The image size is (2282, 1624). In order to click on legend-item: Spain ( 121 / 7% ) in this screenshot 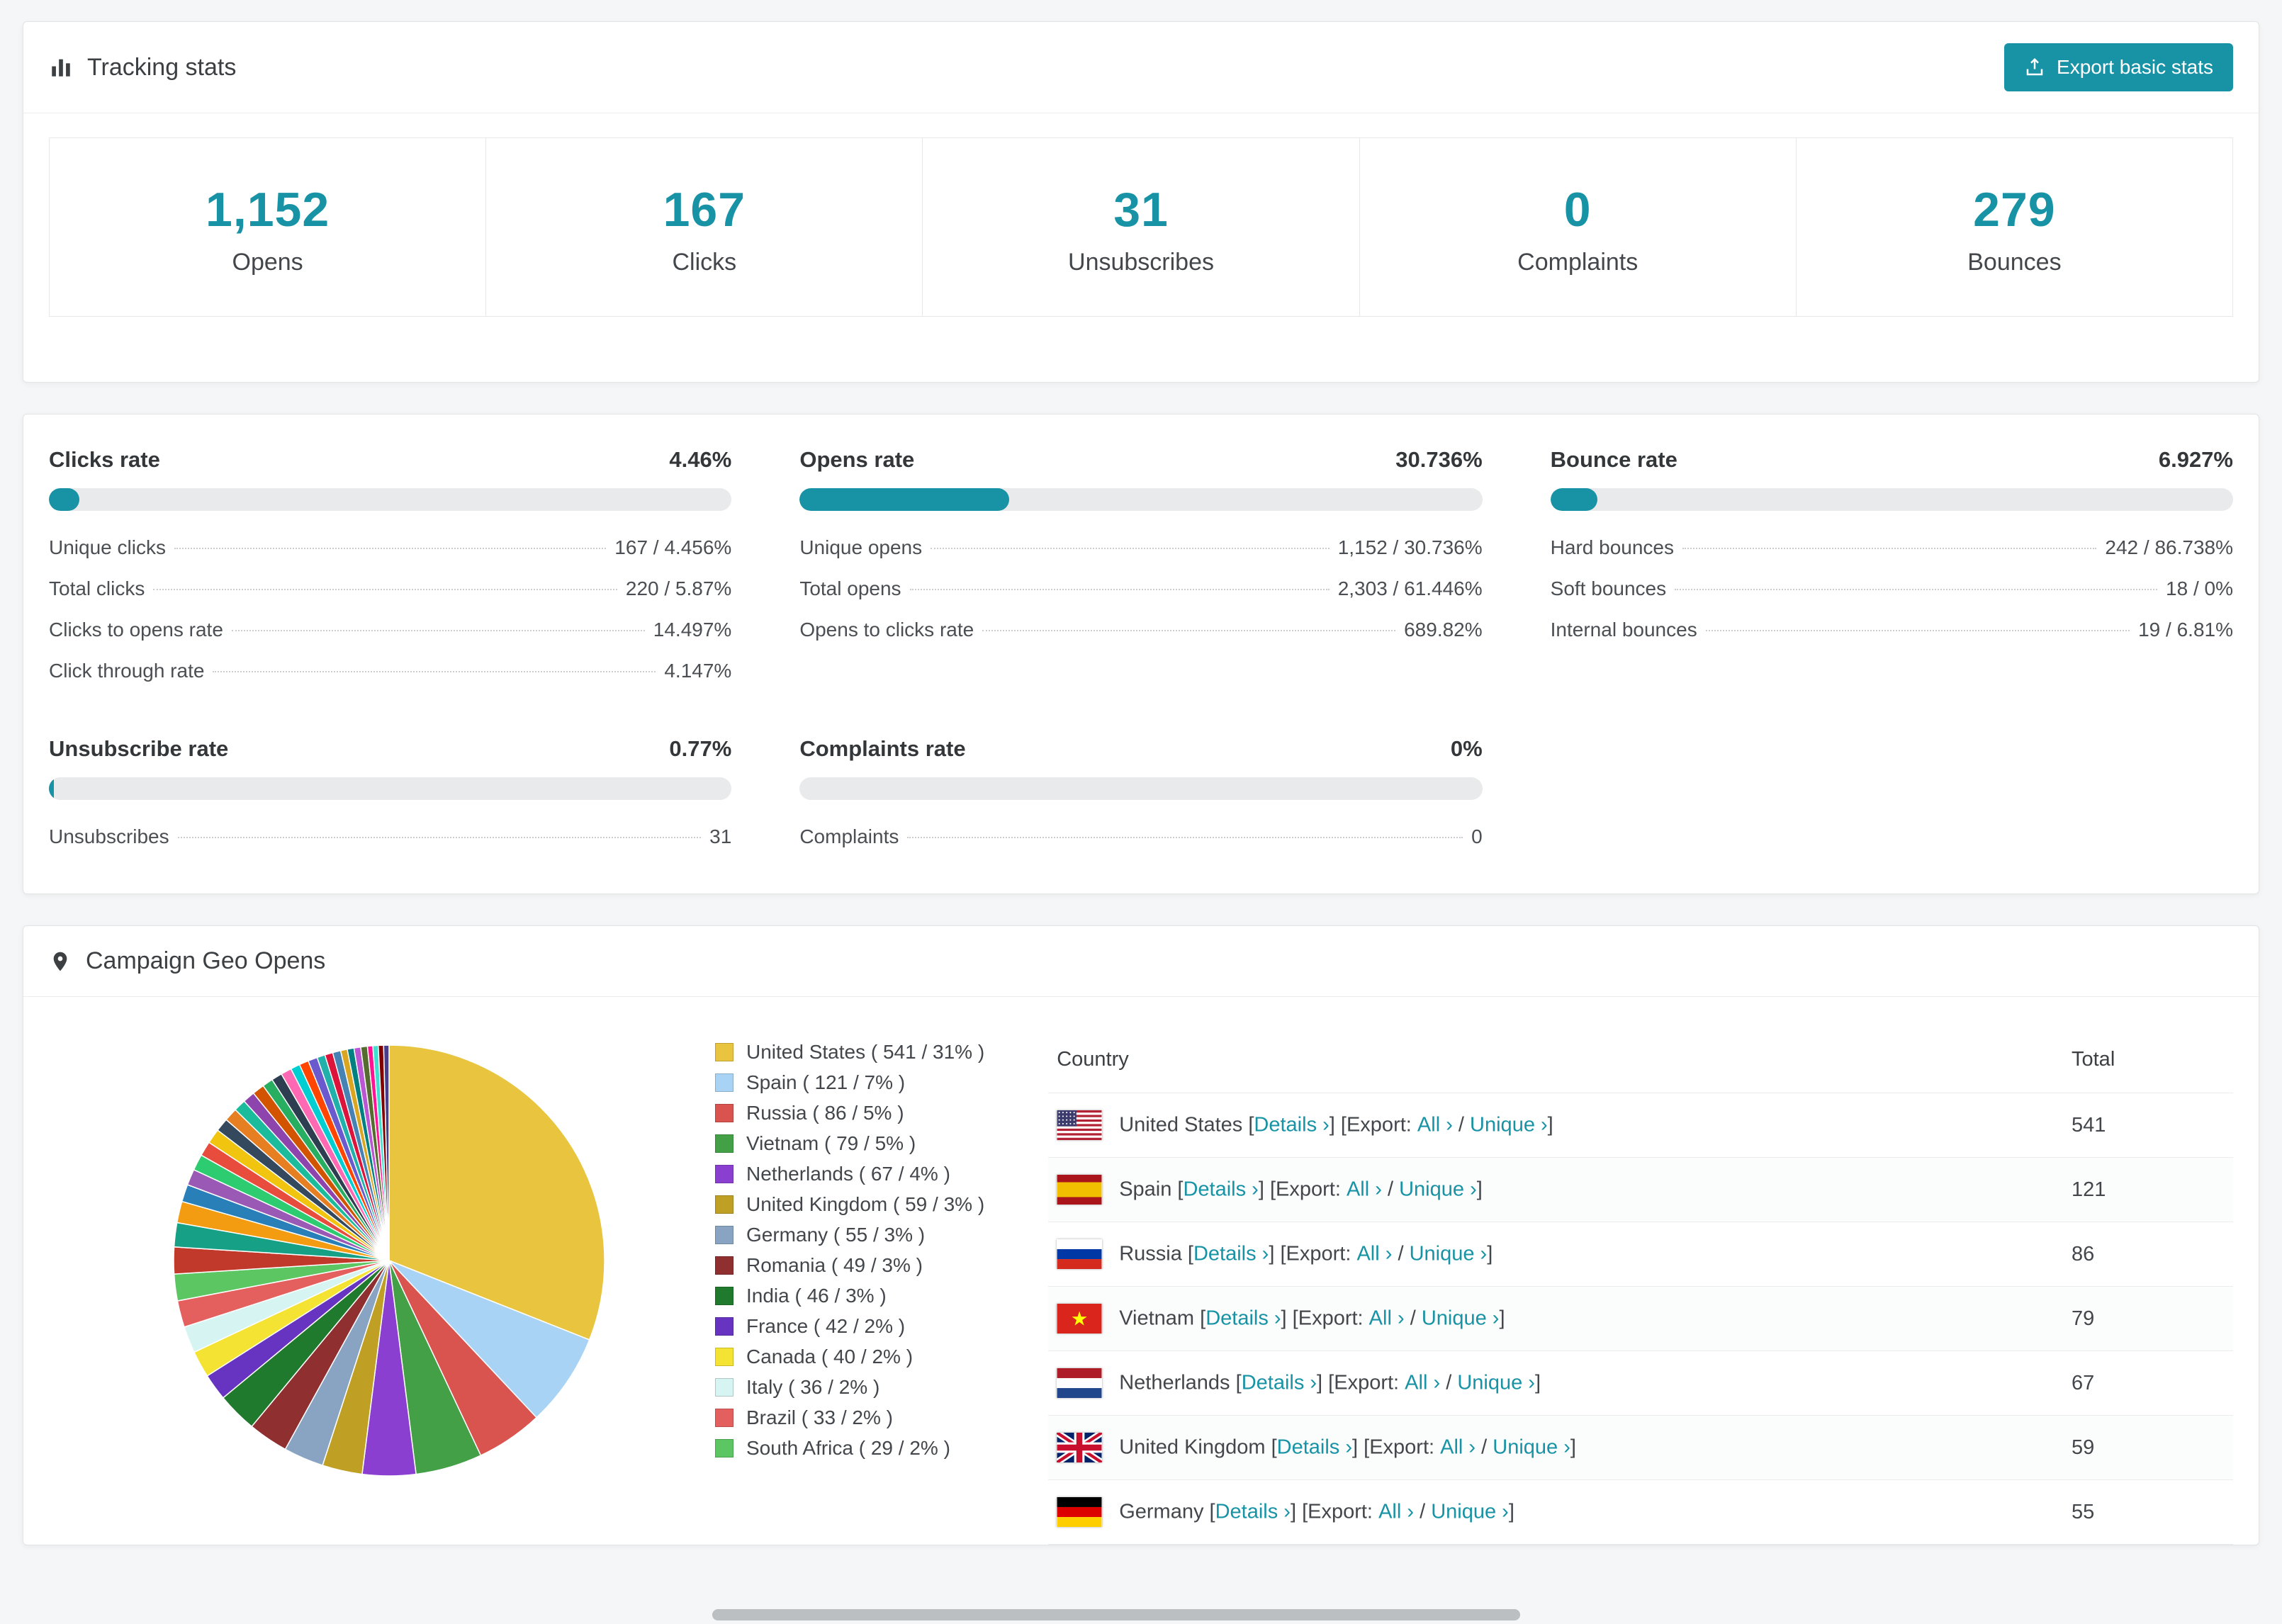, I will do `click(850, 1082)`.